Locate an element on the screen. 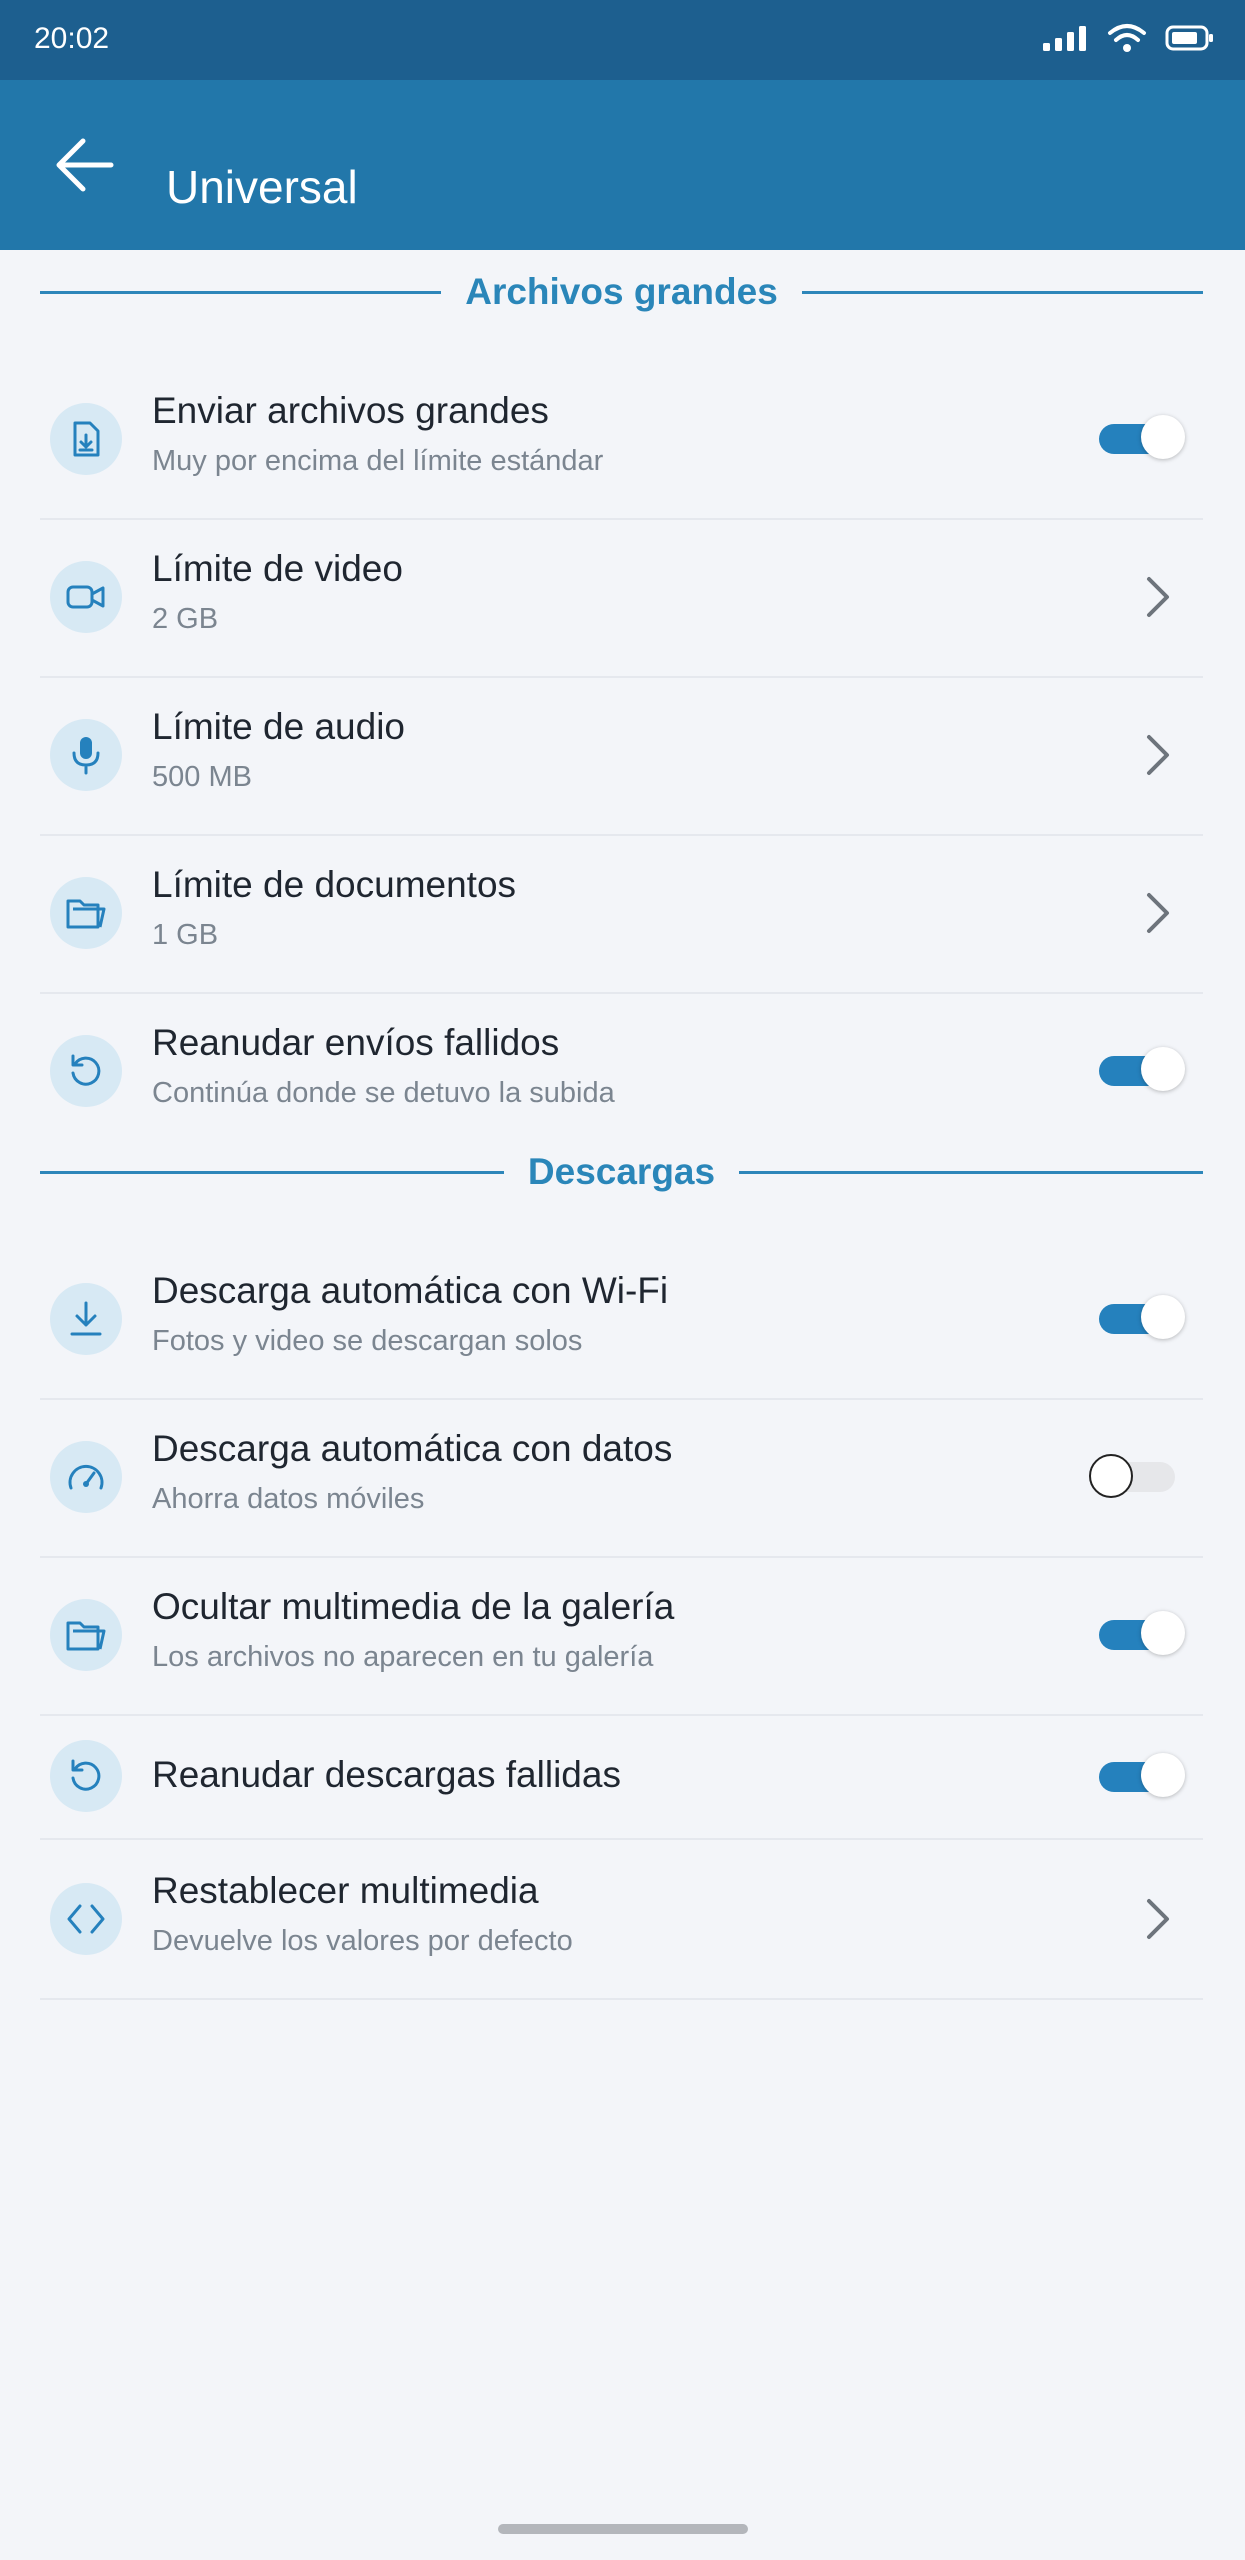  row-title: Límite de documentos is located at coordinates (334, 884).